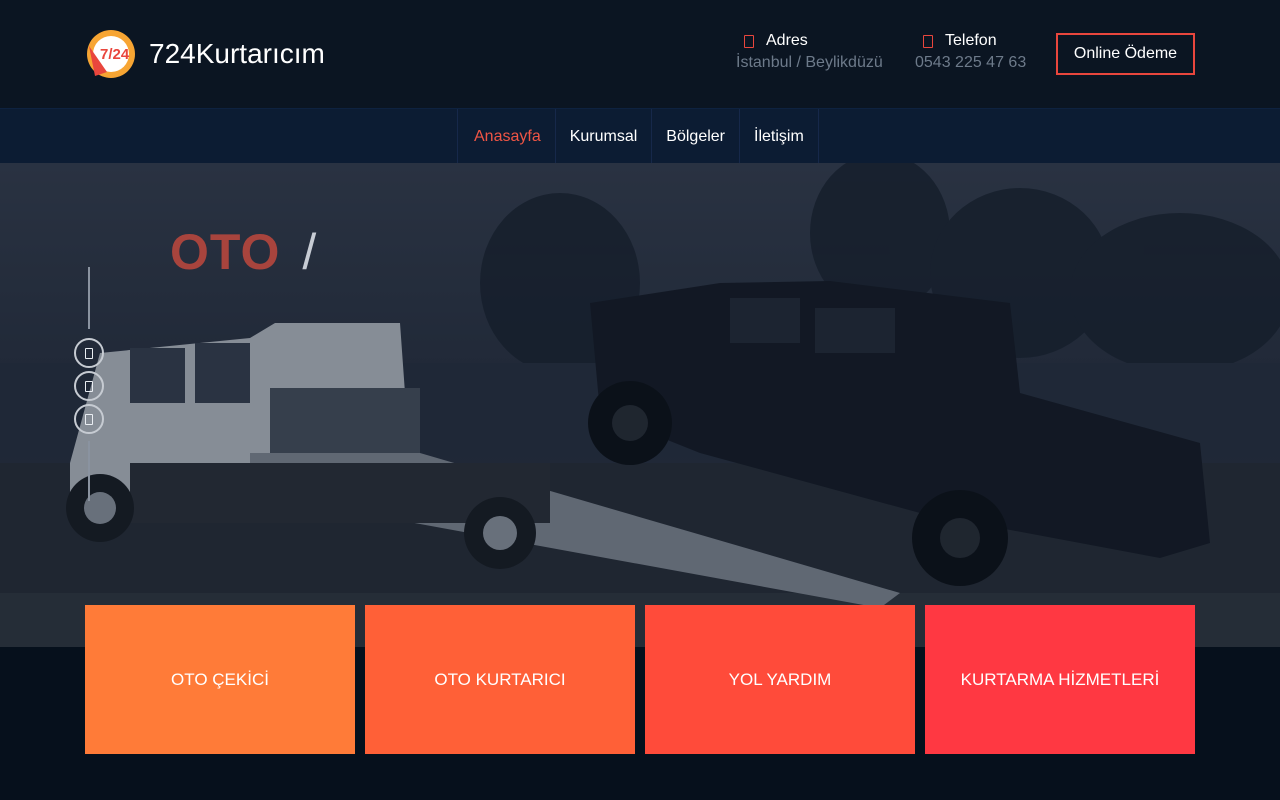 The width and height of the screenshot is (1280, 800). What do you see at coordinates (500, 679) in the screenshot?
I see `service-card-oto-kurtarici: OTO KURTARICI` at bounding box center [500, 679].